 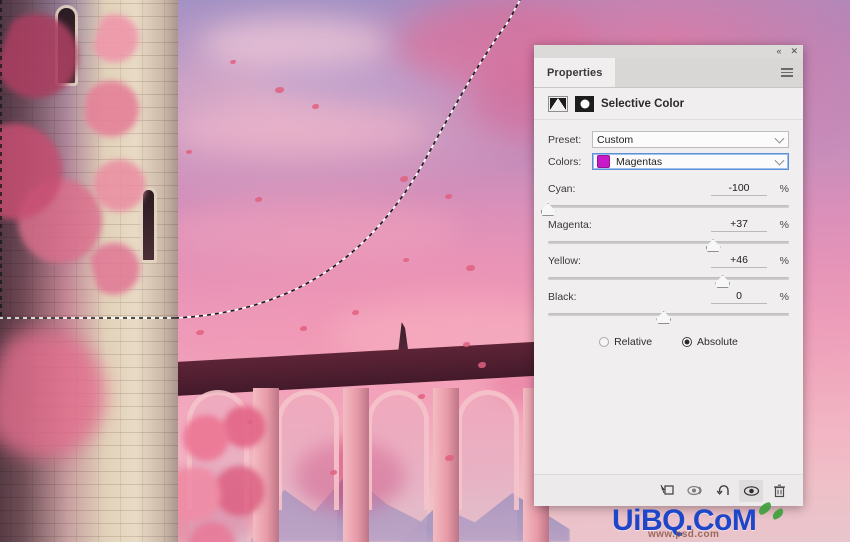 What do you see at coordinates (639, 161) in the screenshot?
I see `colors-value: Magentas` at bounding box center [639, 161].